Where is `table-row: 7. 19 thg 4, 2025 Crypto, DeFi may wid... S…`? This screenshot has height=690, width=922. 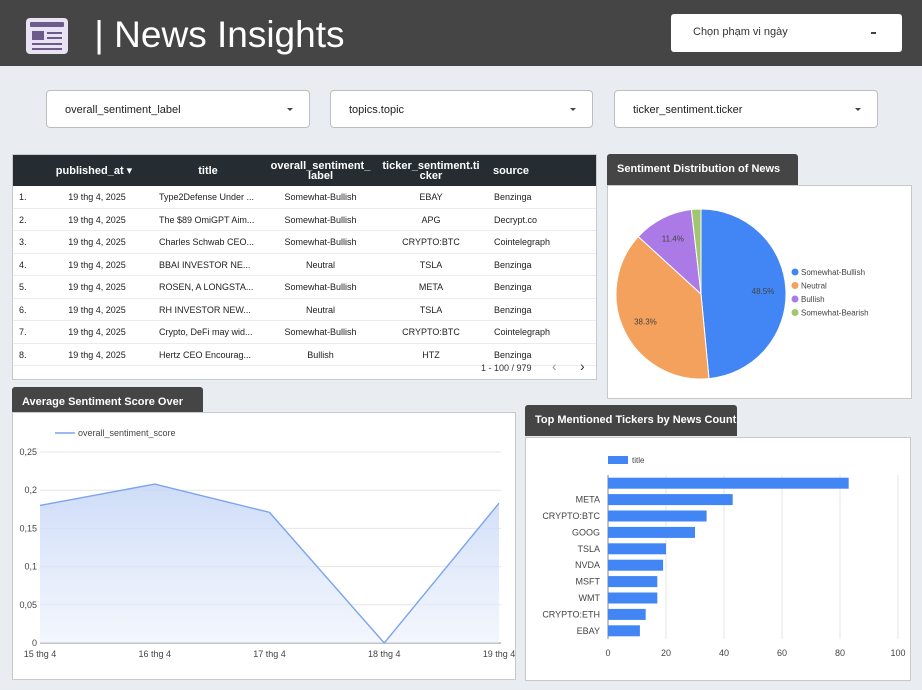
table-row: 7. 19 thg 4, 2025 Crypto, DeFi may wid... S… is located at coordinates (304, 332).